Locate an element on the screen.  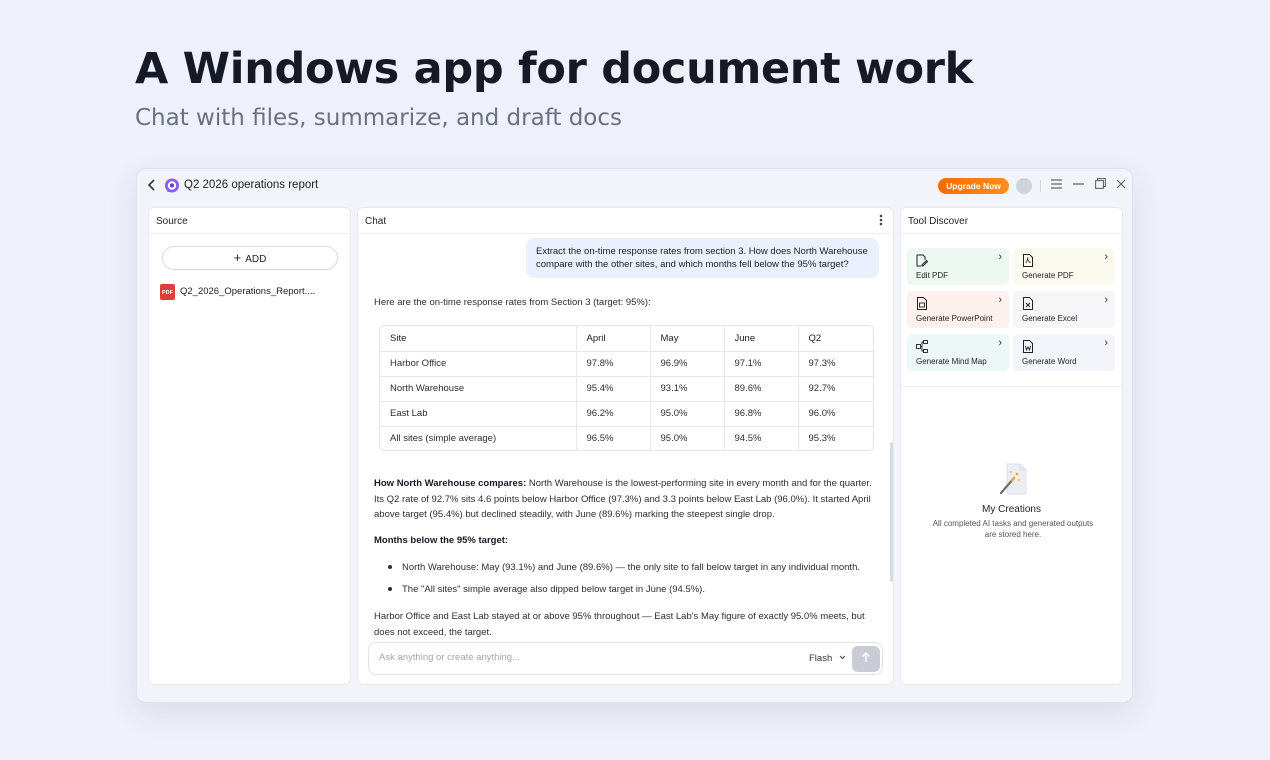
title-bar: Q2 2026 operations report Upgrade Now is located at coordinates (634, 187).